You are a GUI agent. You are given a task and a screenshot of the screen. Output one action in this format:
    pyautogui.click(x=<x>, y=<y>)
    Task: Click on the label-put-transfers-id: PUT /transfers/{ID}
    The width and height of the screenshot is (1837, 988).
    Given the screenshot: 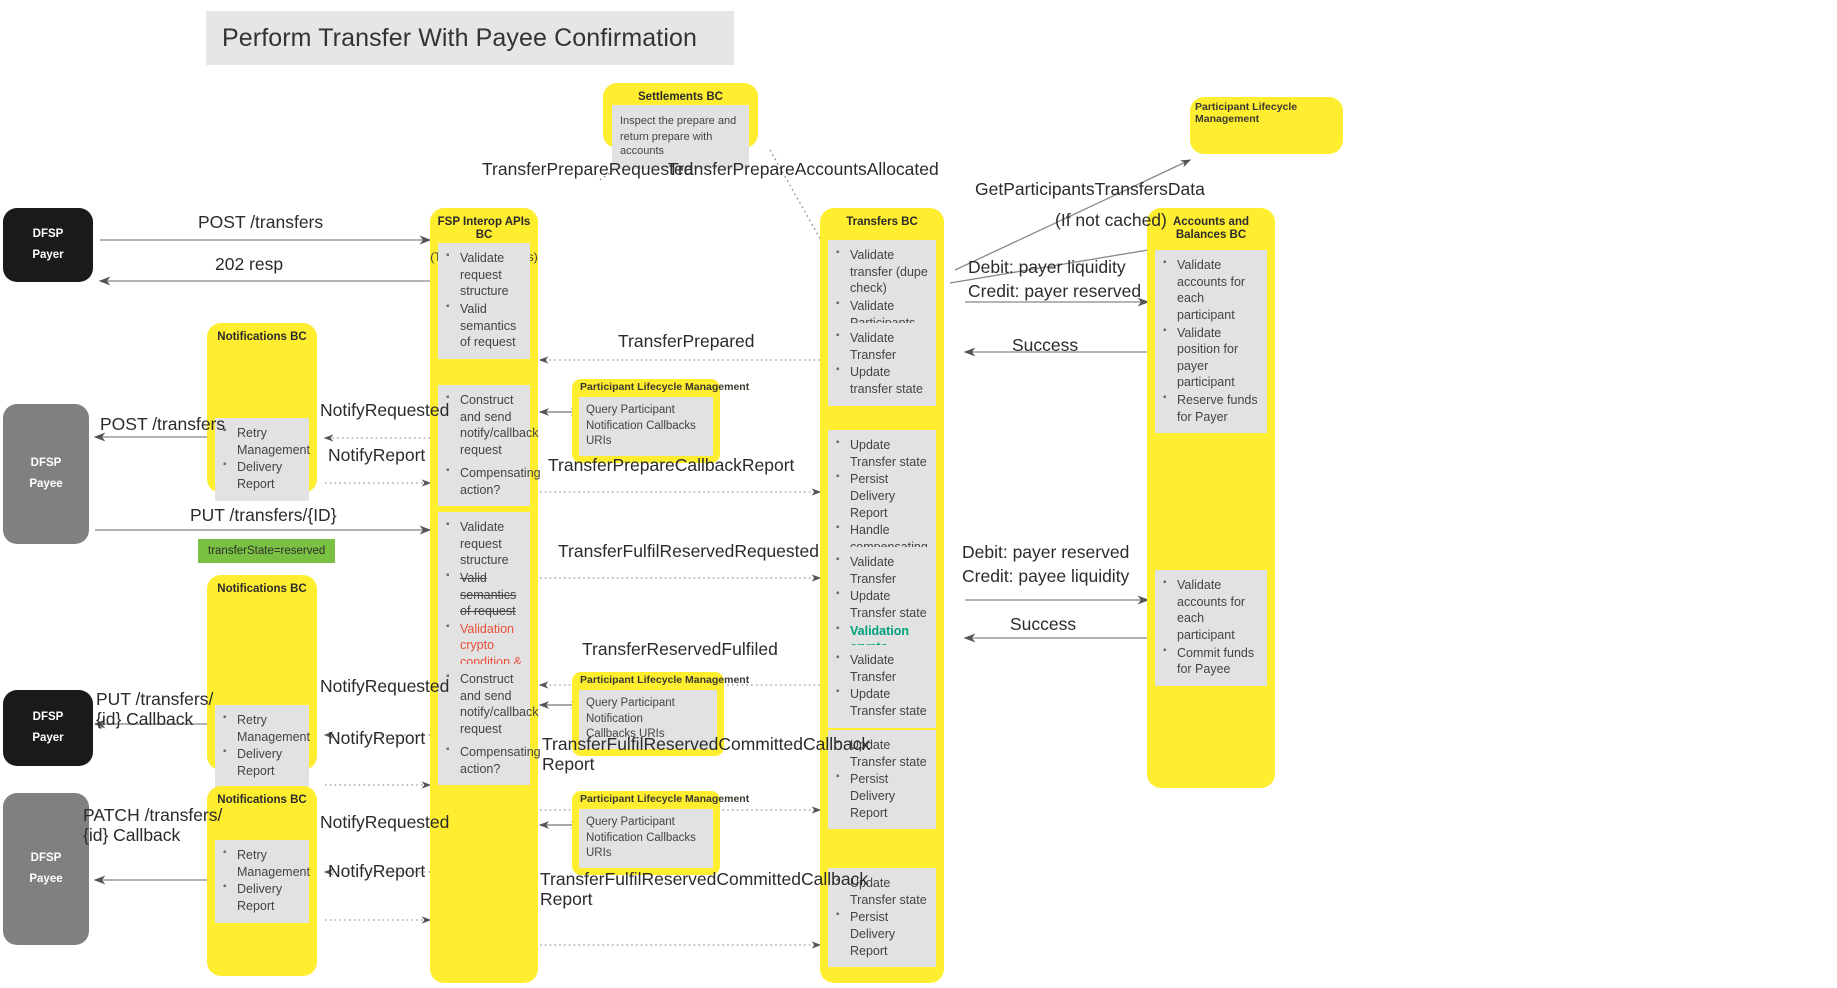 What is the action you would take?
    pyautogui.click(x=263, y=515)
    